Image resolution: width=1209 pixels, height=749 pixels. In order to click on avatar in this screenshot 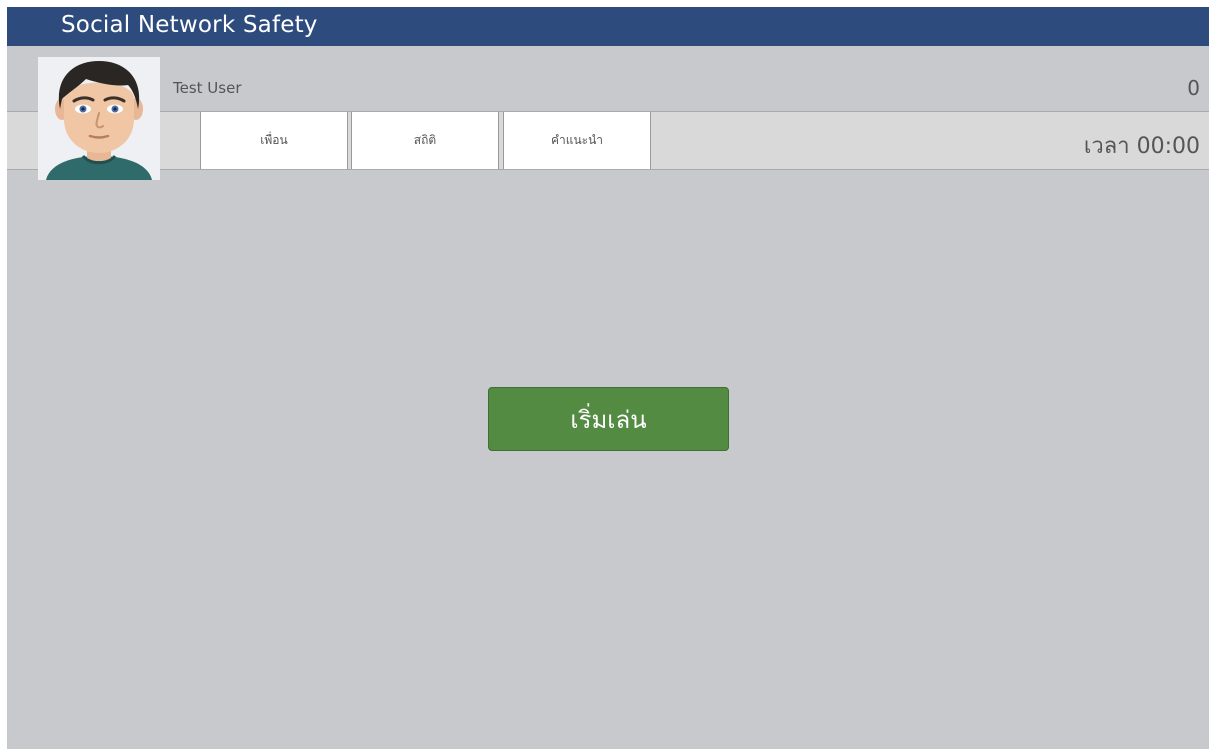, I will do `click(99, 118)`.